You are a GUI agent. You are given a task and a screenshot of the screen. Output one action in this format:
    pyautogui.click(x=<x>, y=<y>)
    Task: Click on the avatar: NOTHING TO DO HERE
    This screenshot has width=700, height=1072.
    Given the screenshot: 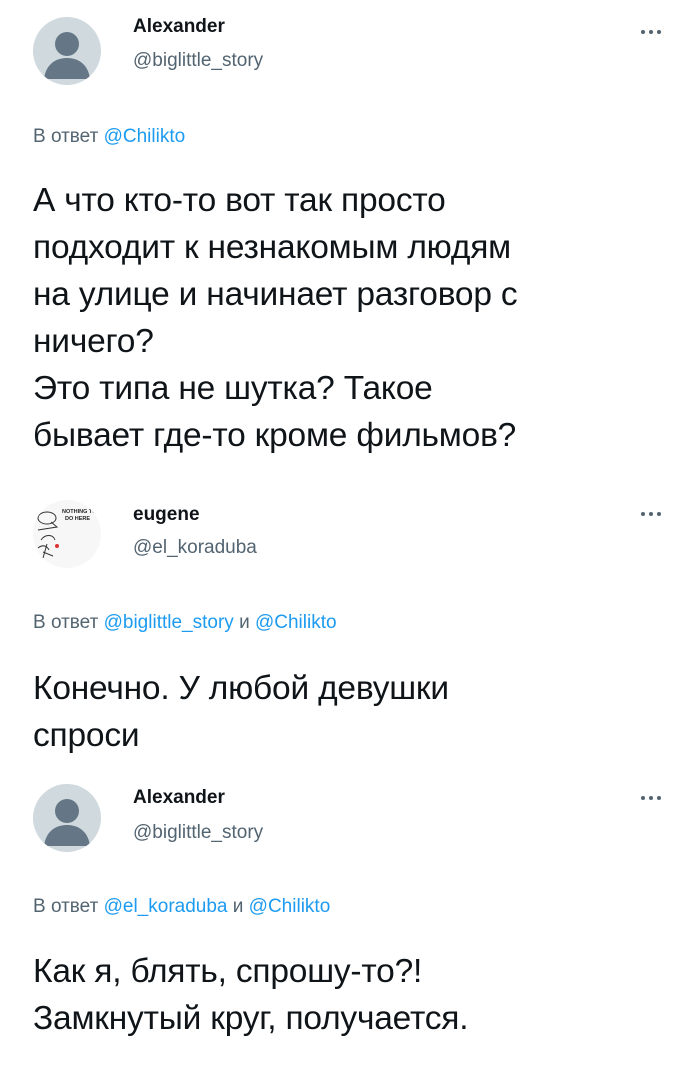 What is the action you would take?
    pyautogui.click(x=67, y=534)
    